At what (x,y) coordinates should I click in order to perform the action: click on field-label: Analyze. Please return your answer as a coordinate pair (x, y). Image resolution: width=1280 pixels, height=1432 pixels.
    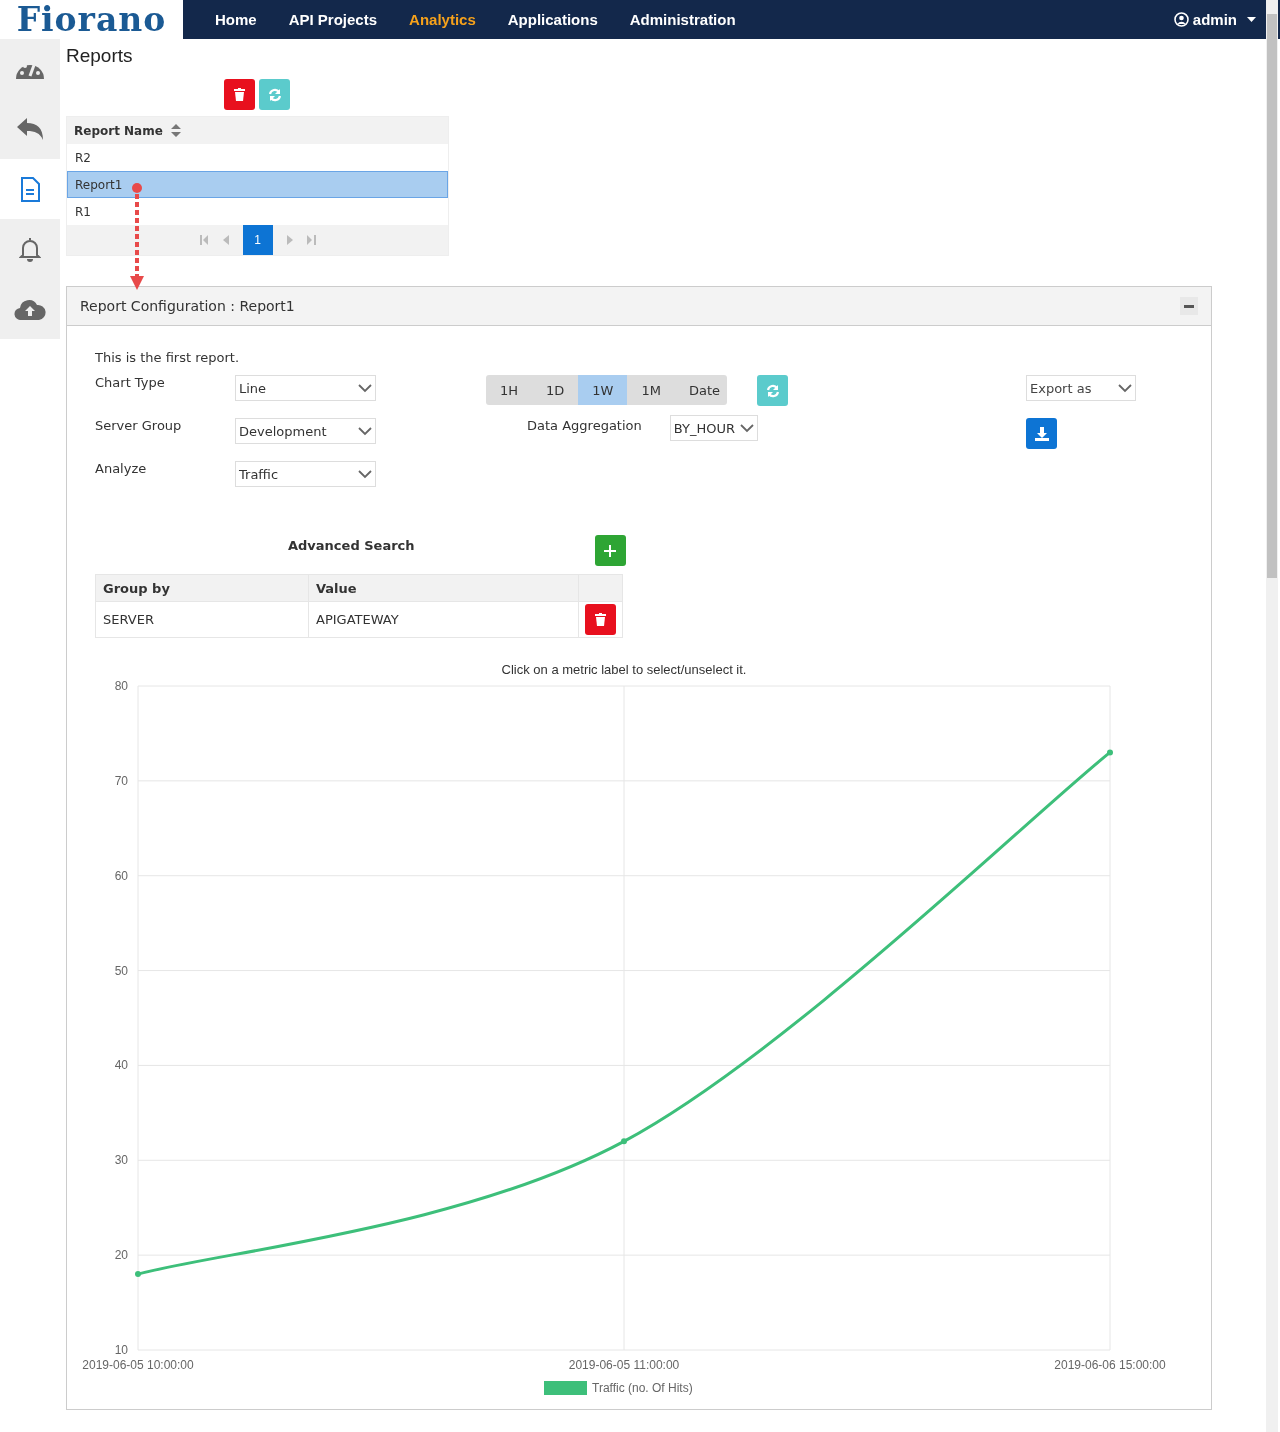
    Looking at the image, I should click on (121, 468).